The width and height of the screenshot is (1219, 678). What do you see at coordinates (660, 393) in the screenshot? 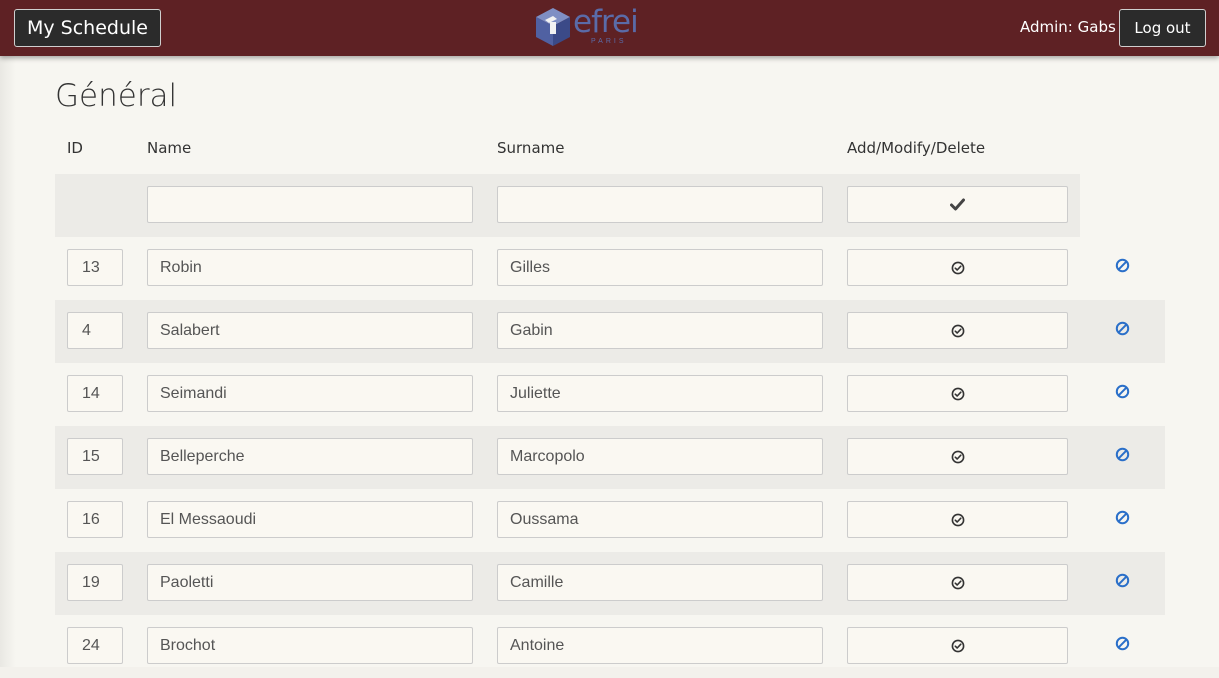
I see `row-surname-input: Juliette` at bounding box center [660, 393].